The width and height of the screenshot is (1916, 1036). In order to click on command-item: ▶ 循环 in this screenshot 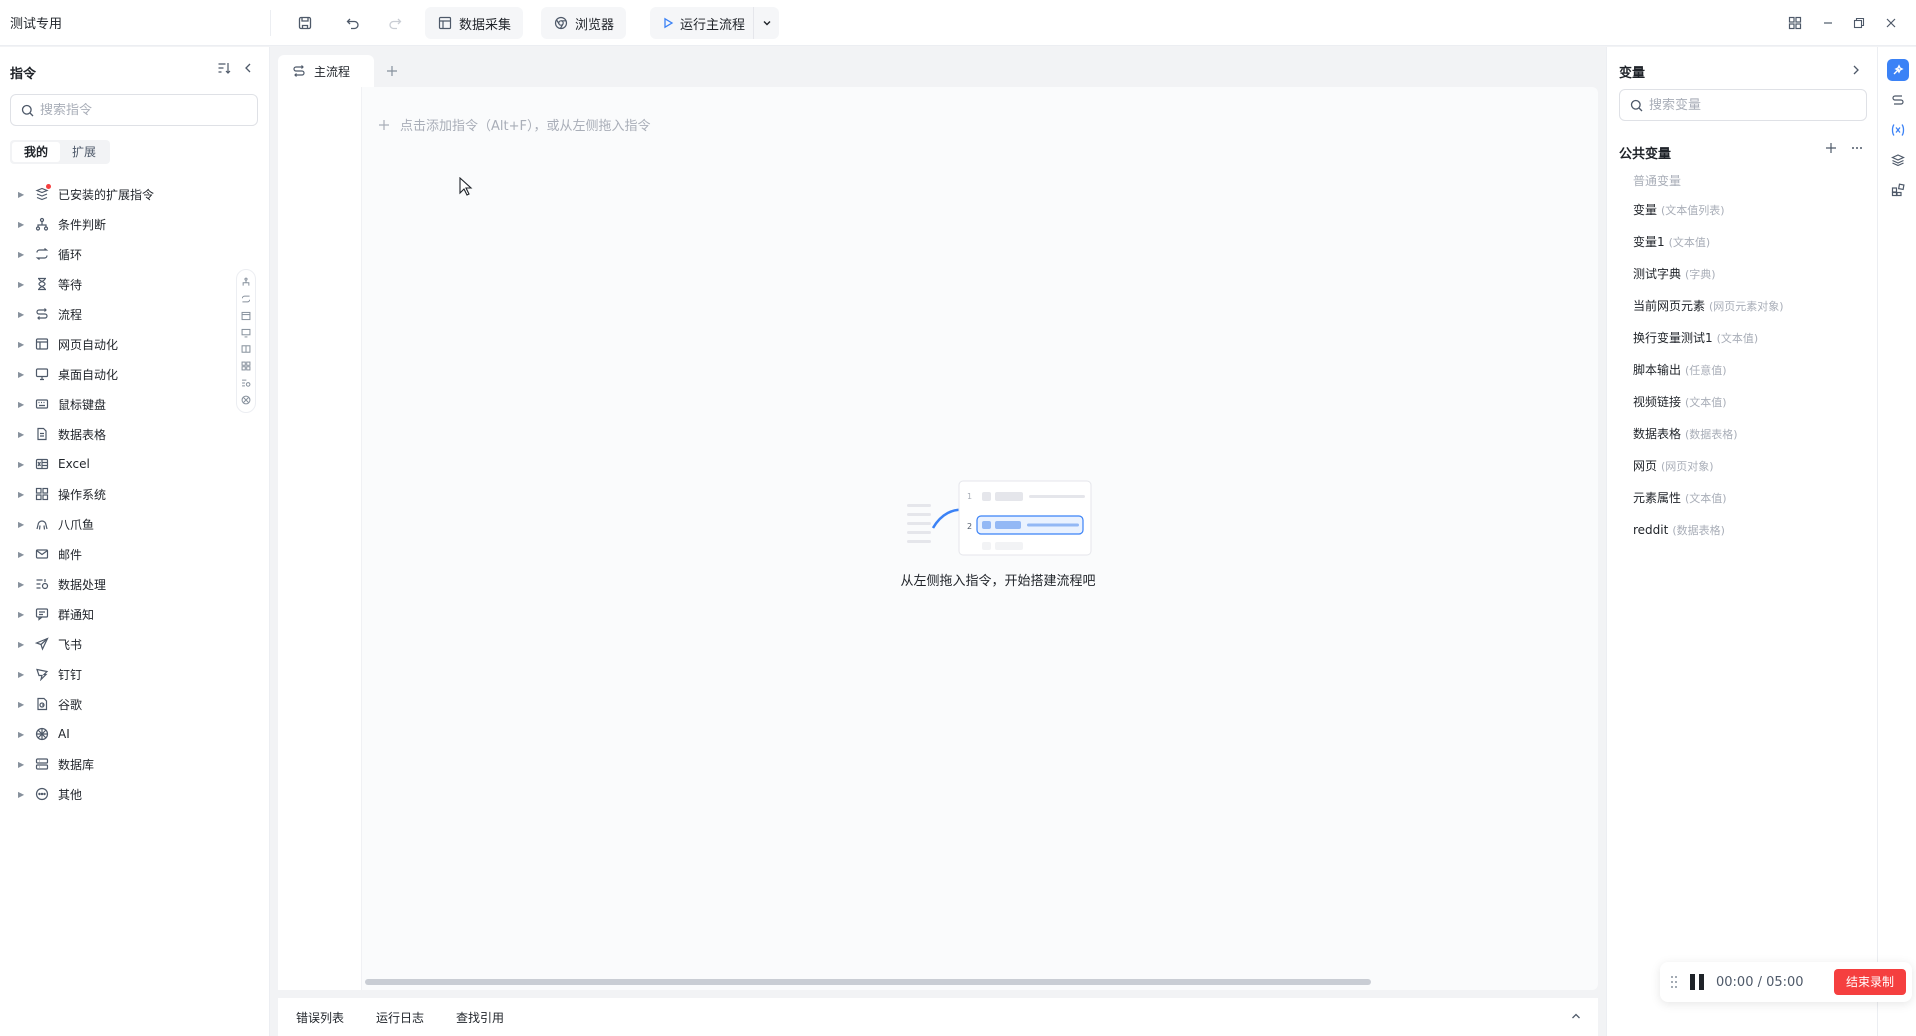, I will do `click(123, 254)`.